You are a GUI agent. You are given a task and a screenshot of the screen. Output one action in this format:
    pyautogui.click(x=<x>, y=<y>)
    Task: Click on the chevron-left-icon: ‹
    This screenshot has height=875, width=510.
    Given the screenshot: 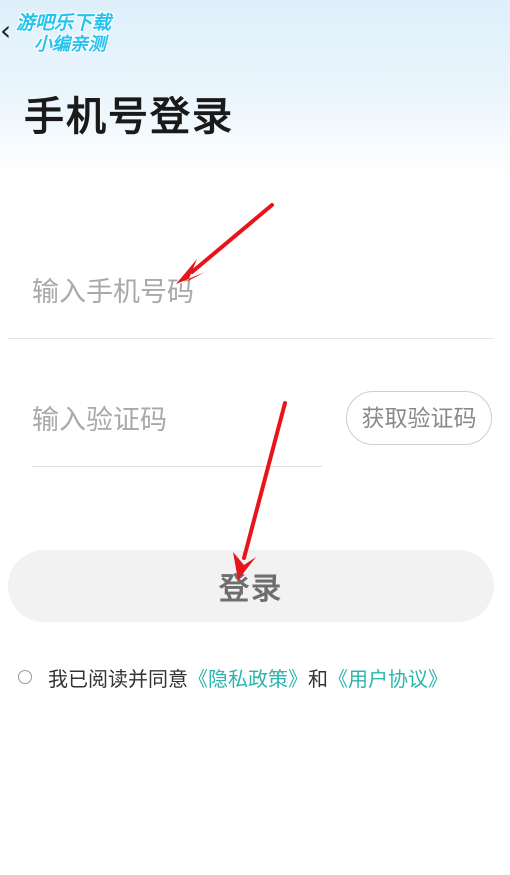 What is the action you would take?
    pyautogui.click(x=6, y=30)
    